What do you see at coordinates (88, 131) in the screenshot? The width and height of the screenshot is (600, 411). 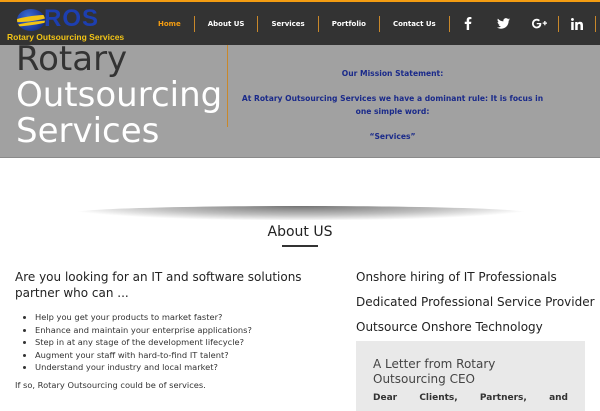 I see `hero-title-line: Services` at bounding box center [88, 131].